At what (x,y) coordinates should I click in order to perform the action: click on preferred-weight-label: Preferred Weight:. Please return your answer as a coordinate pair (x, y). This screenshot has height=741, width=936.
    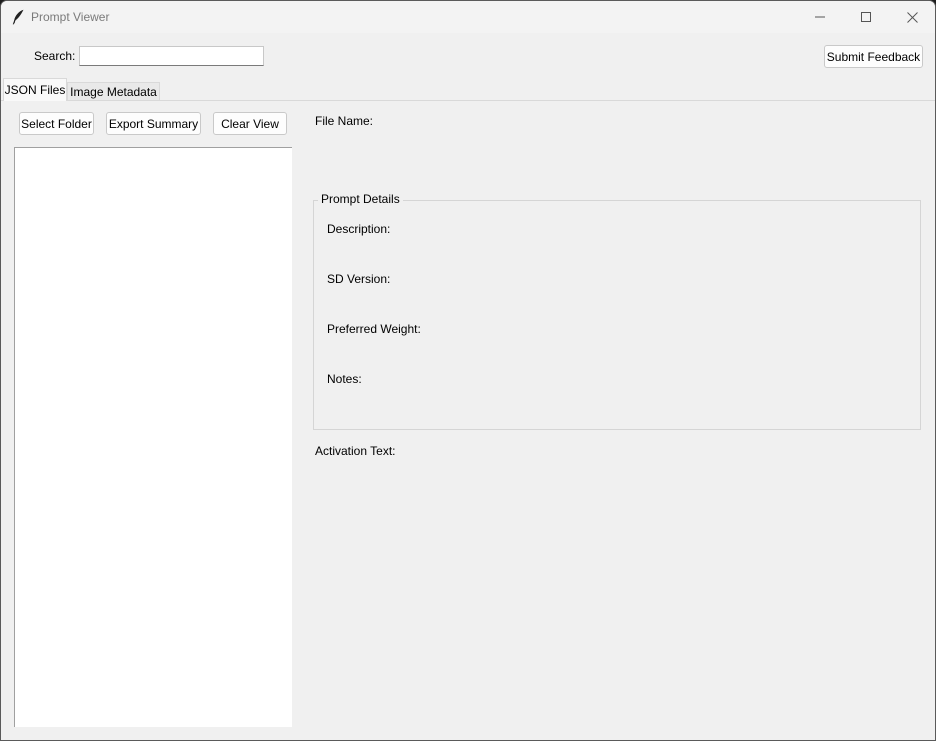
    Looking at the image, I should click on (374, 329).